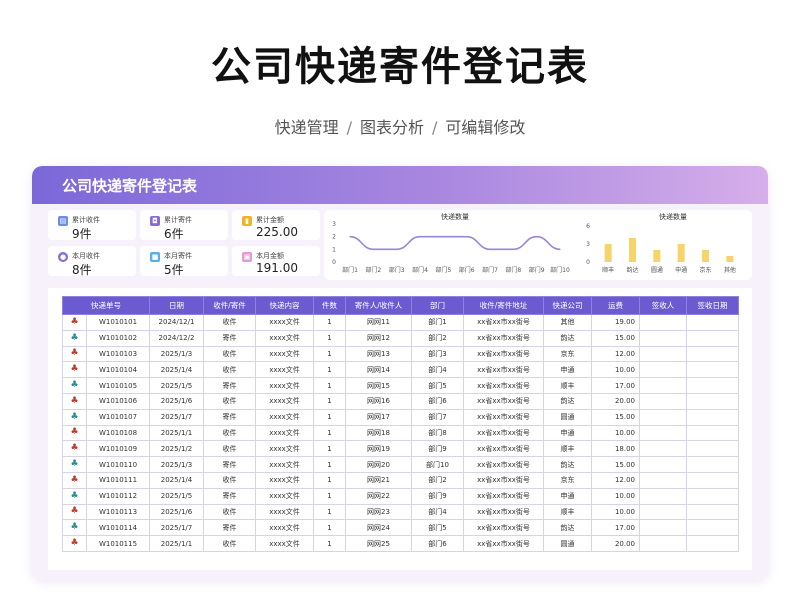  What do you see at coordinates (378, 305) in the screenshot?
I see `column-header: 寄件人/收件人` at bounding box center [378, 305].